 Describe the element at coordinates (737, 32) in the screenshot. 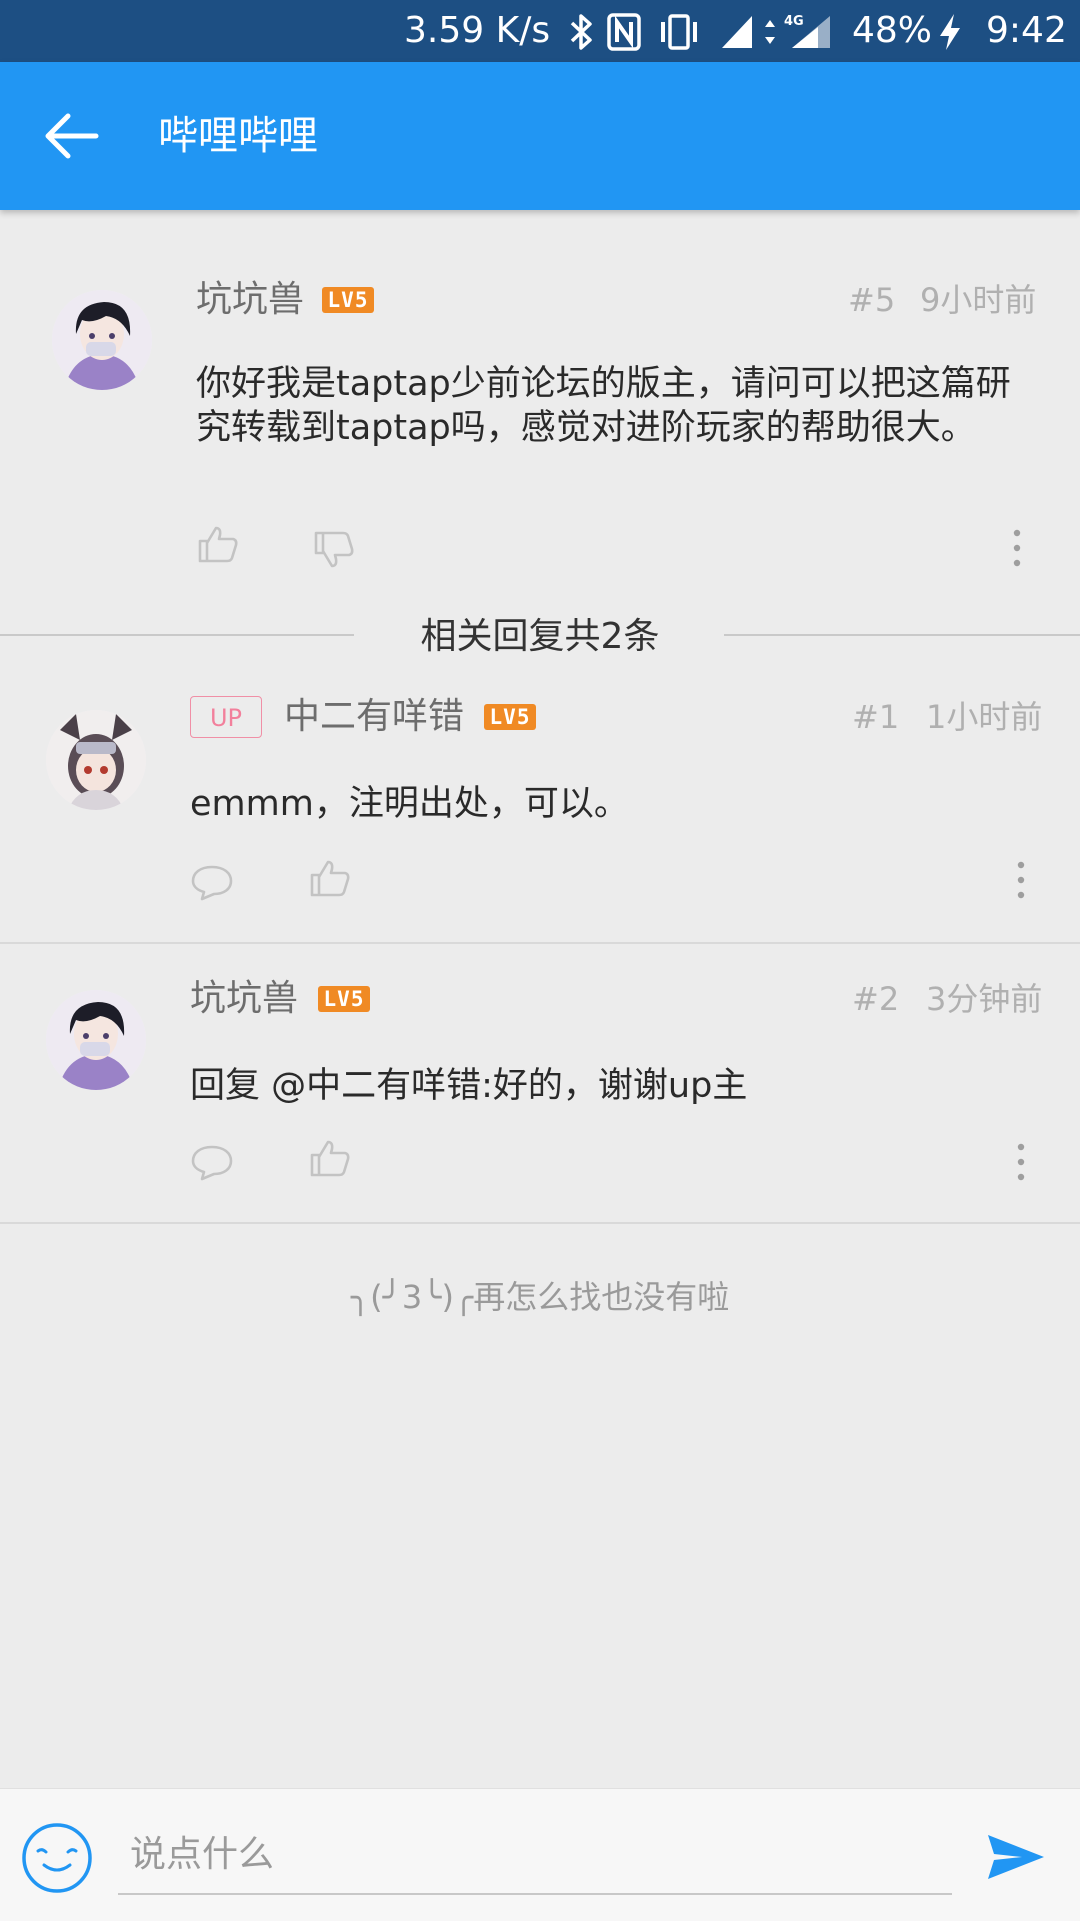

I see `signal-icon` at that location.